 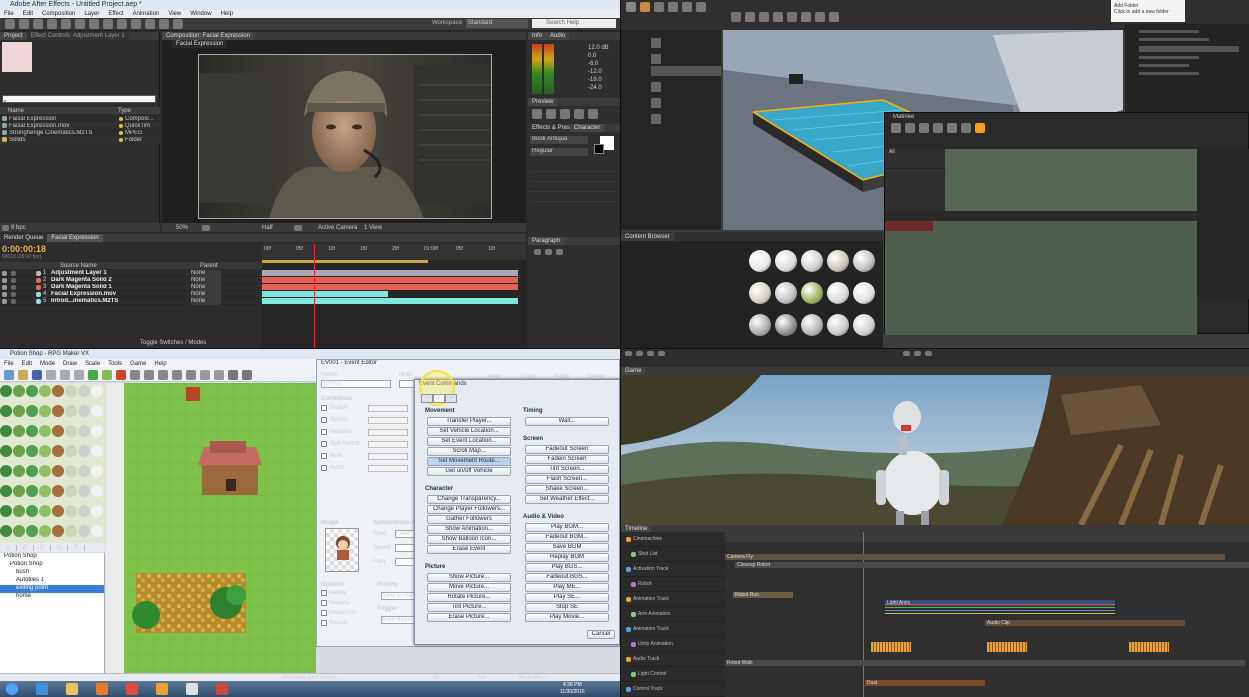 I want to click on audio-waveform, so click(x=891, y=647).